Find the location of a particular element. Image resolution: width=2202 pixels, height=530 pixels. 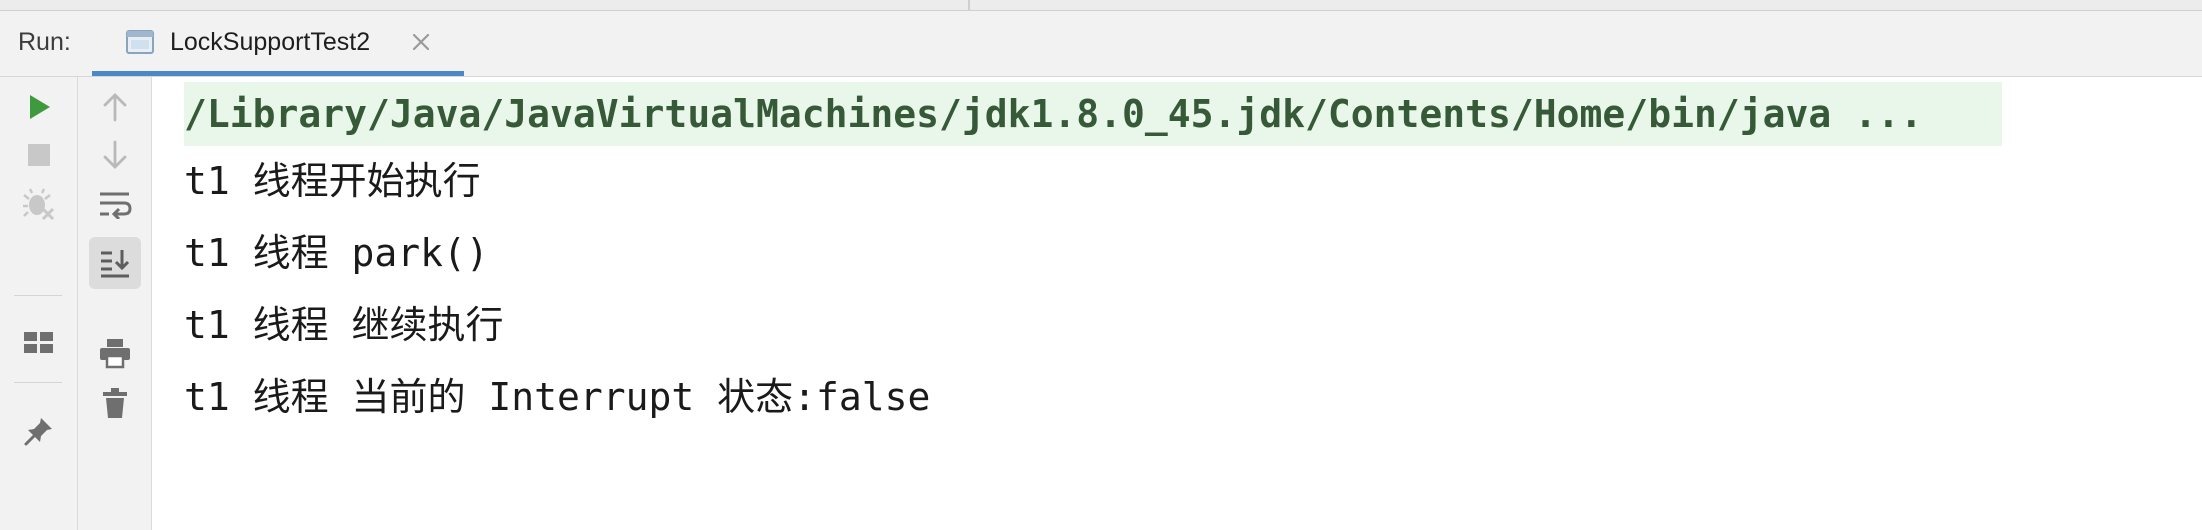

soft-wraps-button is located at coordinates (115, 204).